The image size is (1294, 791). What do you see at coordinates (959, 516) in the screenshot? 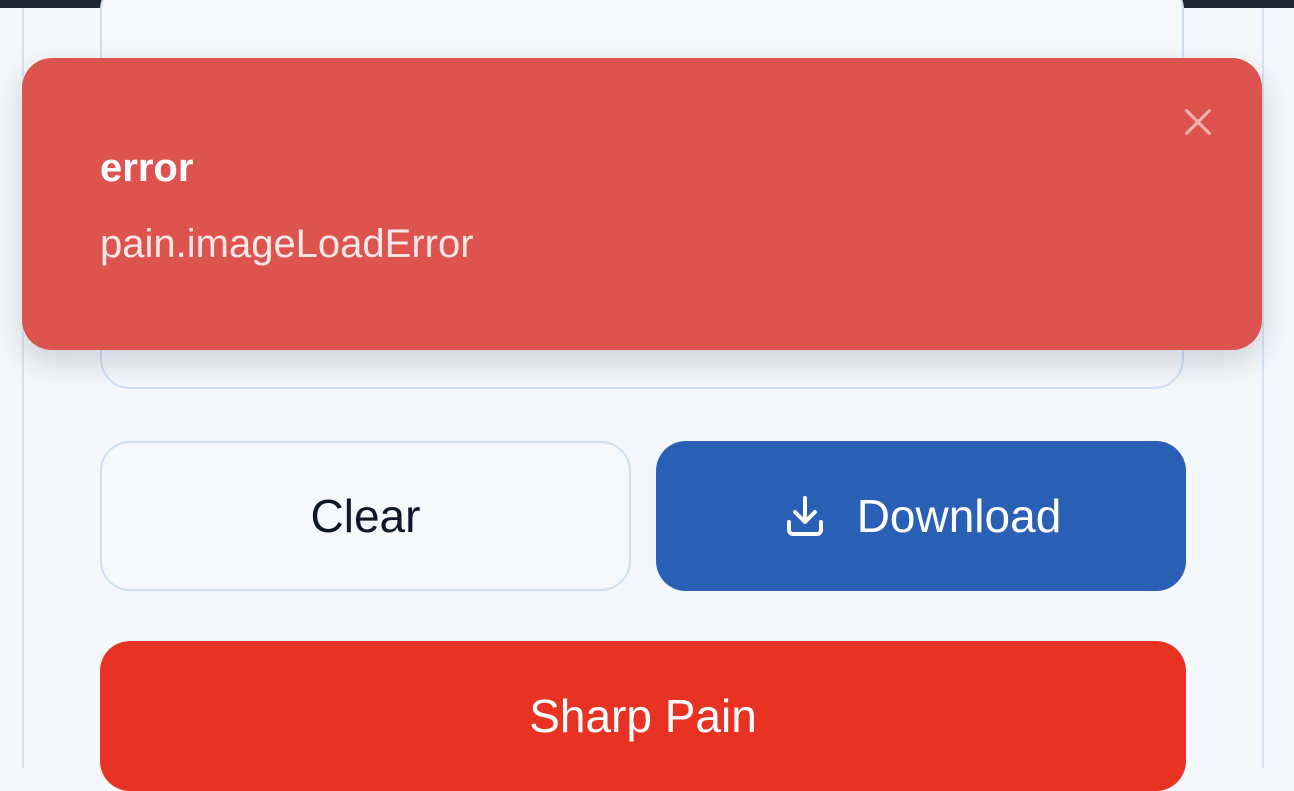
I see `download-button-label: Download` at bounding box center [959, 516].